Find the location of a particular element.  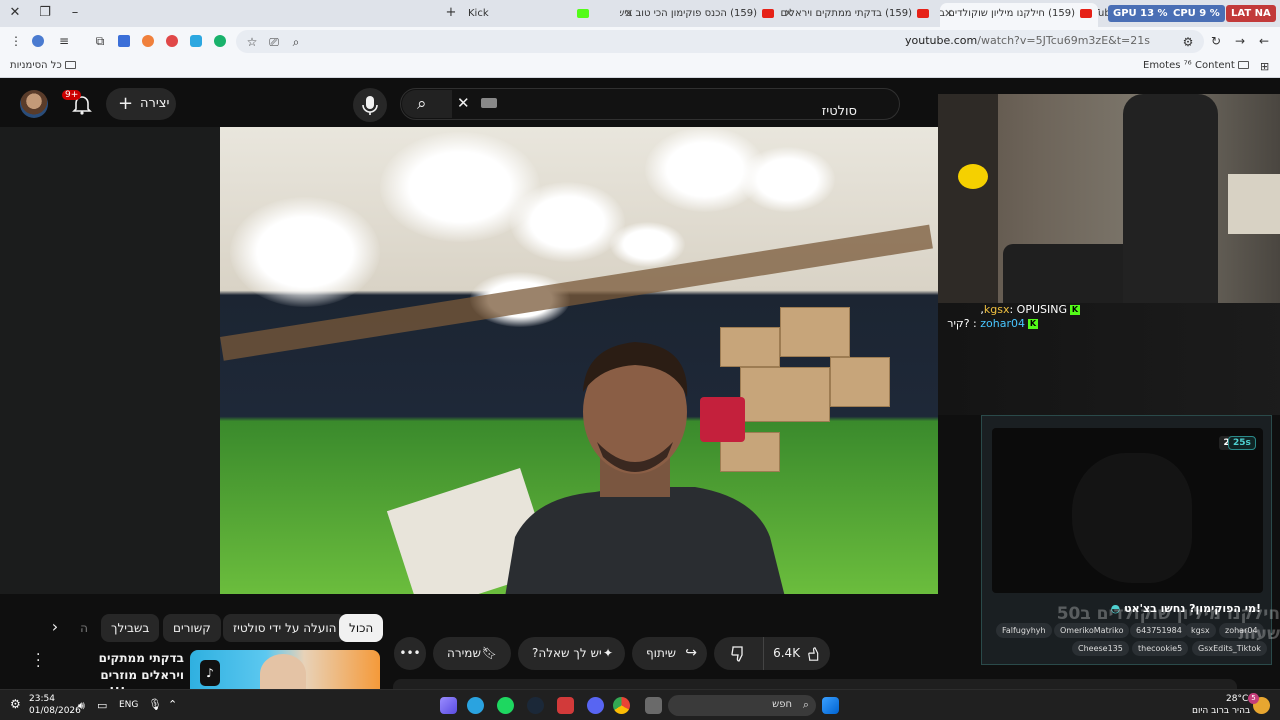

comment-section-edge is located at coordinates (815, 684).